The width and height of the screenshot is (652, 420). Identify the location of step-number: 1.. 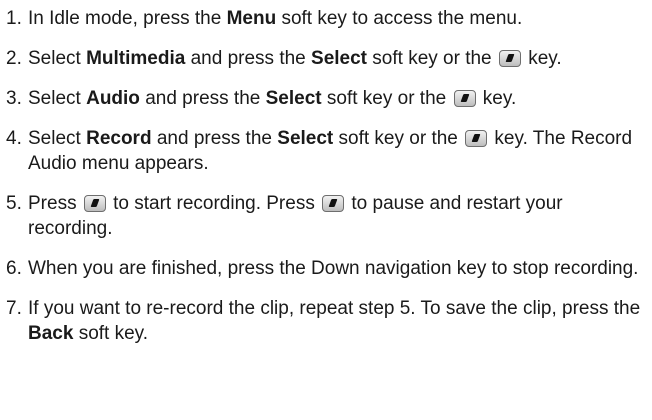
(14, 18).